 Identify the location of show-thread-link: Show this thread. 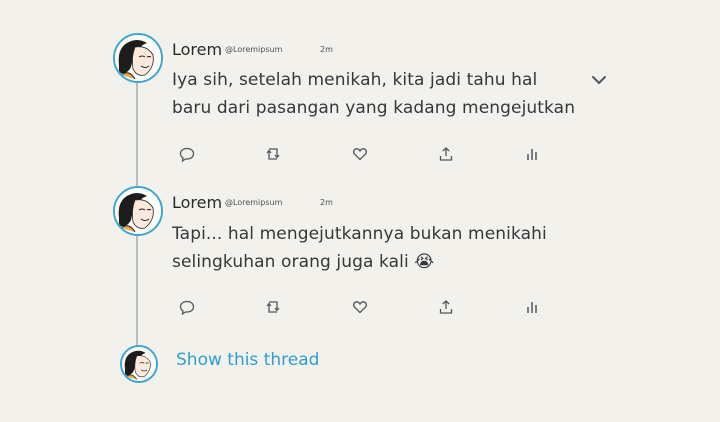
(247, 360).